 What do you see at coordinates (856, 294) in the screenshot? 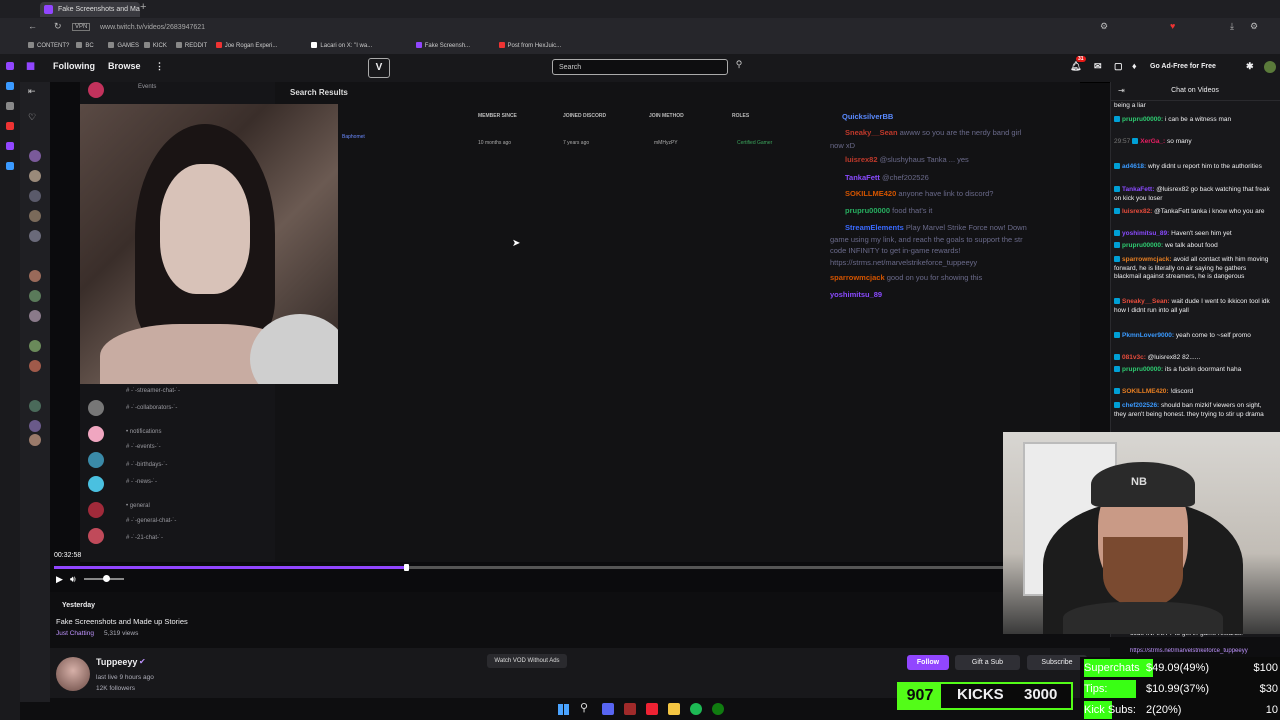
I see `screenshot-chat-line: yoshimitsu_89` at bounding box center [856, 294].